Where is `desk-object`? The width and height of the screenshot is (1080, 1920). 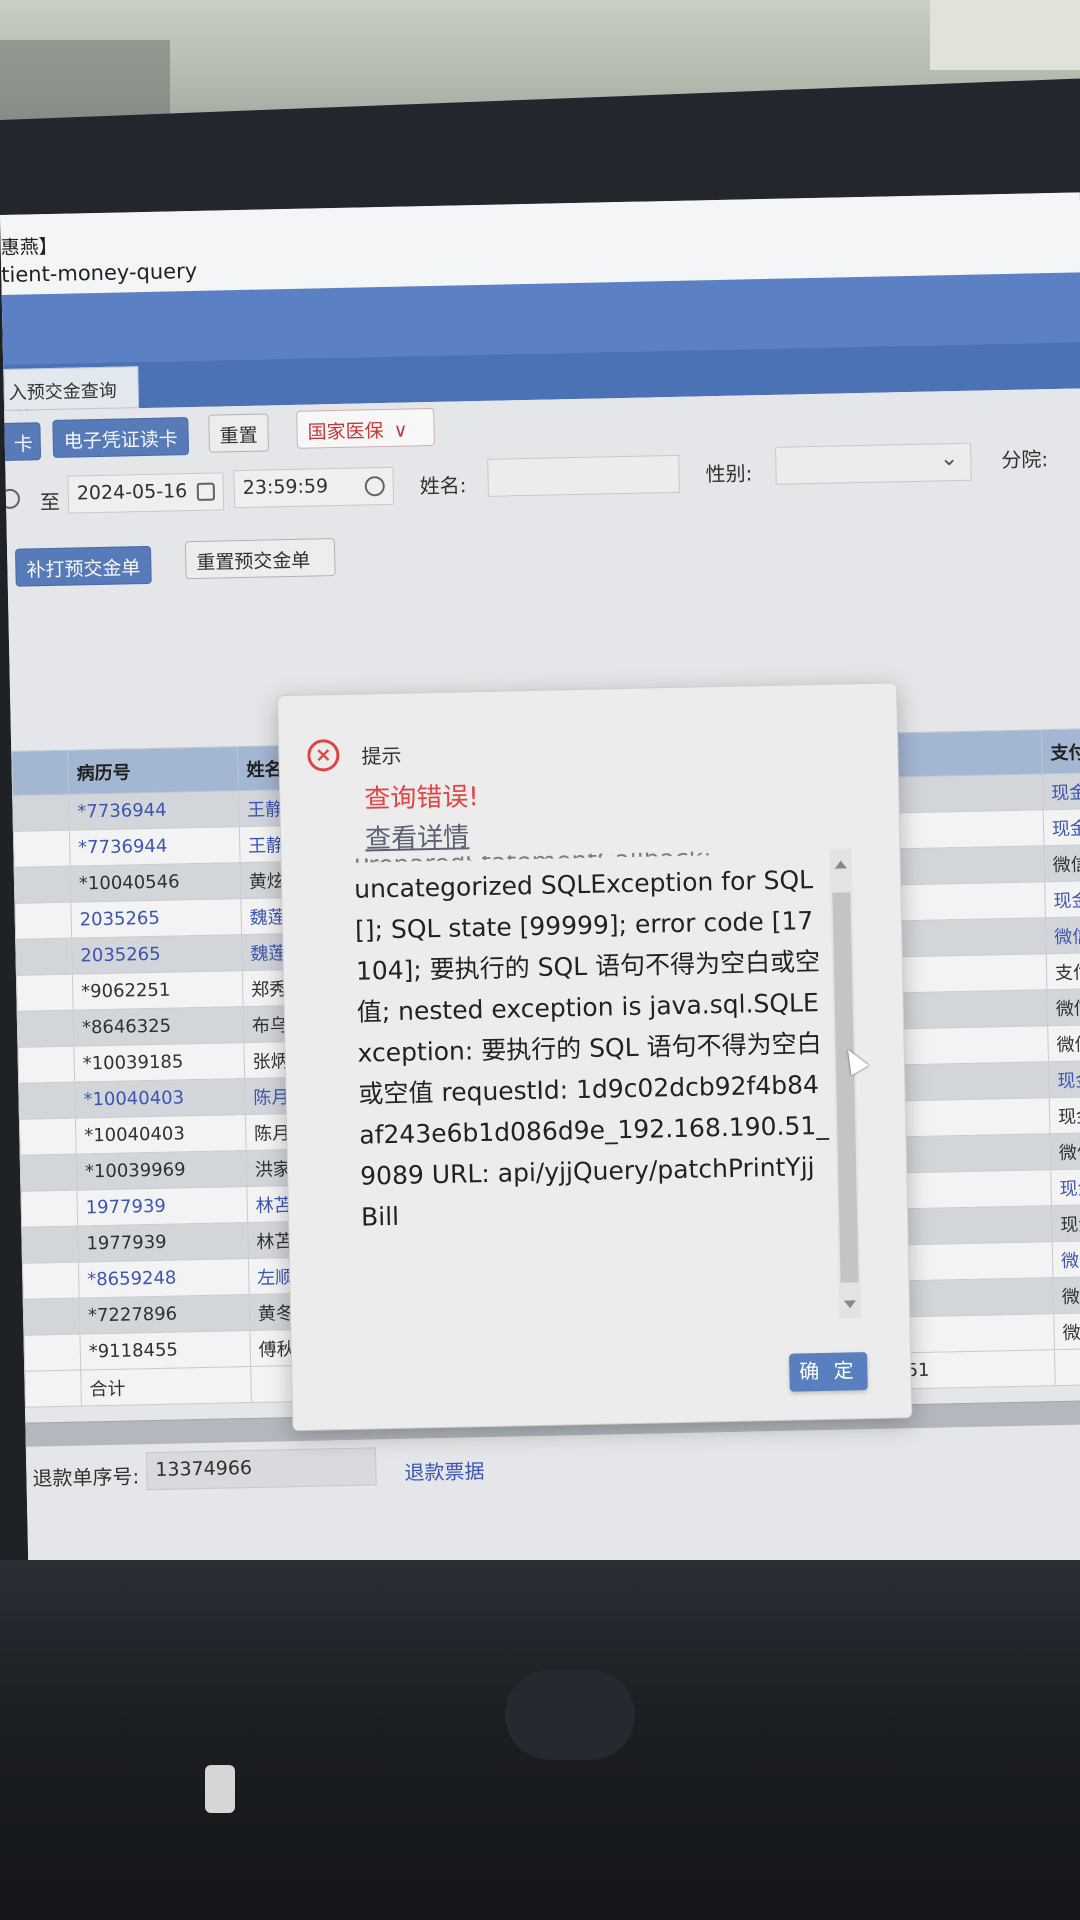 desk-object is located at coordinates (220, 1789).